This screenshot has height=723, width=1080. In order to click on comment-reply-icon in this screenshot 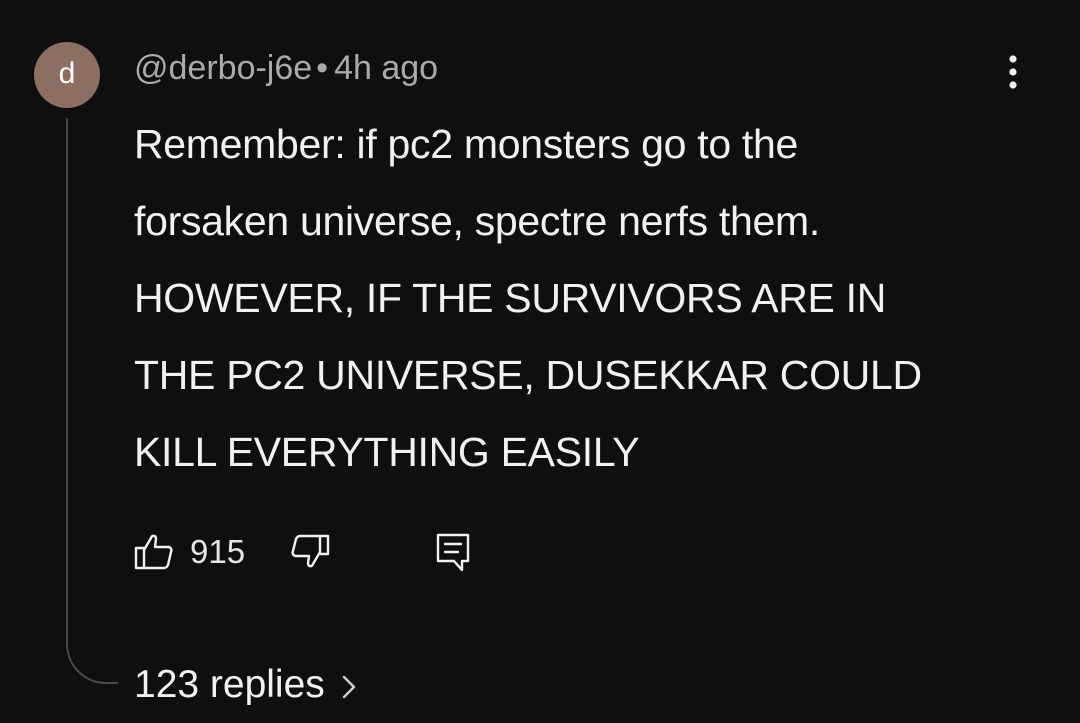, I will do `click(454, 552)`.